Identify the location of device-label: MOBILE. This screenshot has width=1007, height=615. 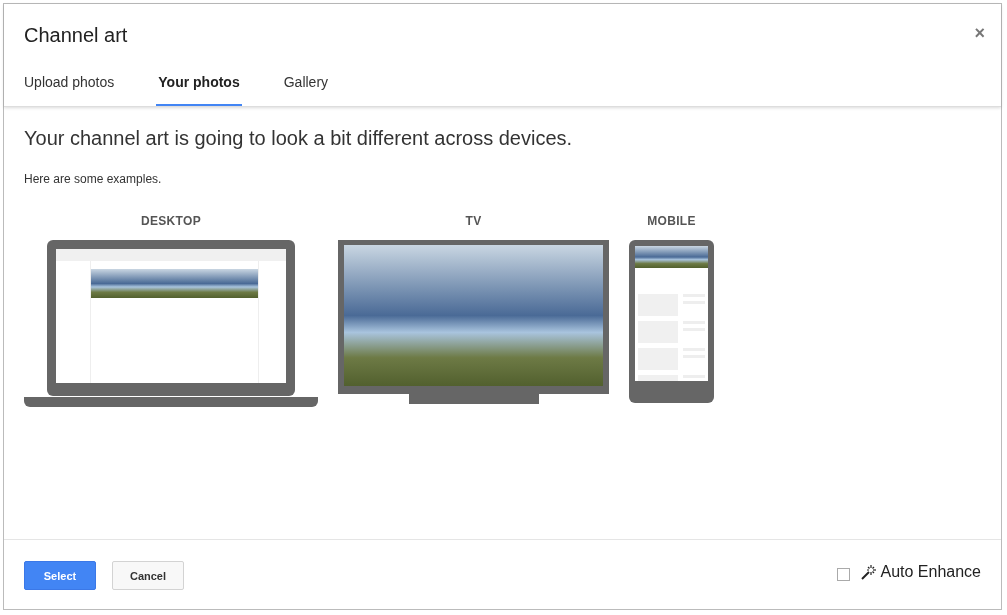
(671, 221).